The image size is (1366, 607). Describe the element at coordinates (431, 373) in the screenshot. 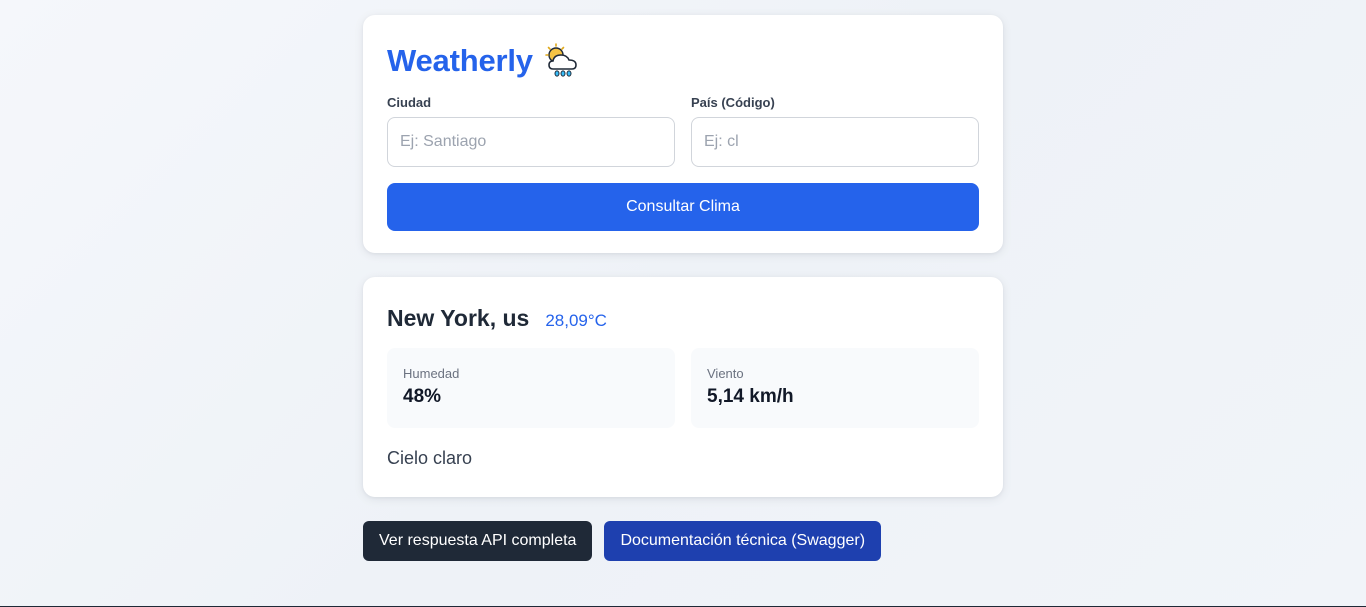

I see `humidity-label: Humedad` at that location.